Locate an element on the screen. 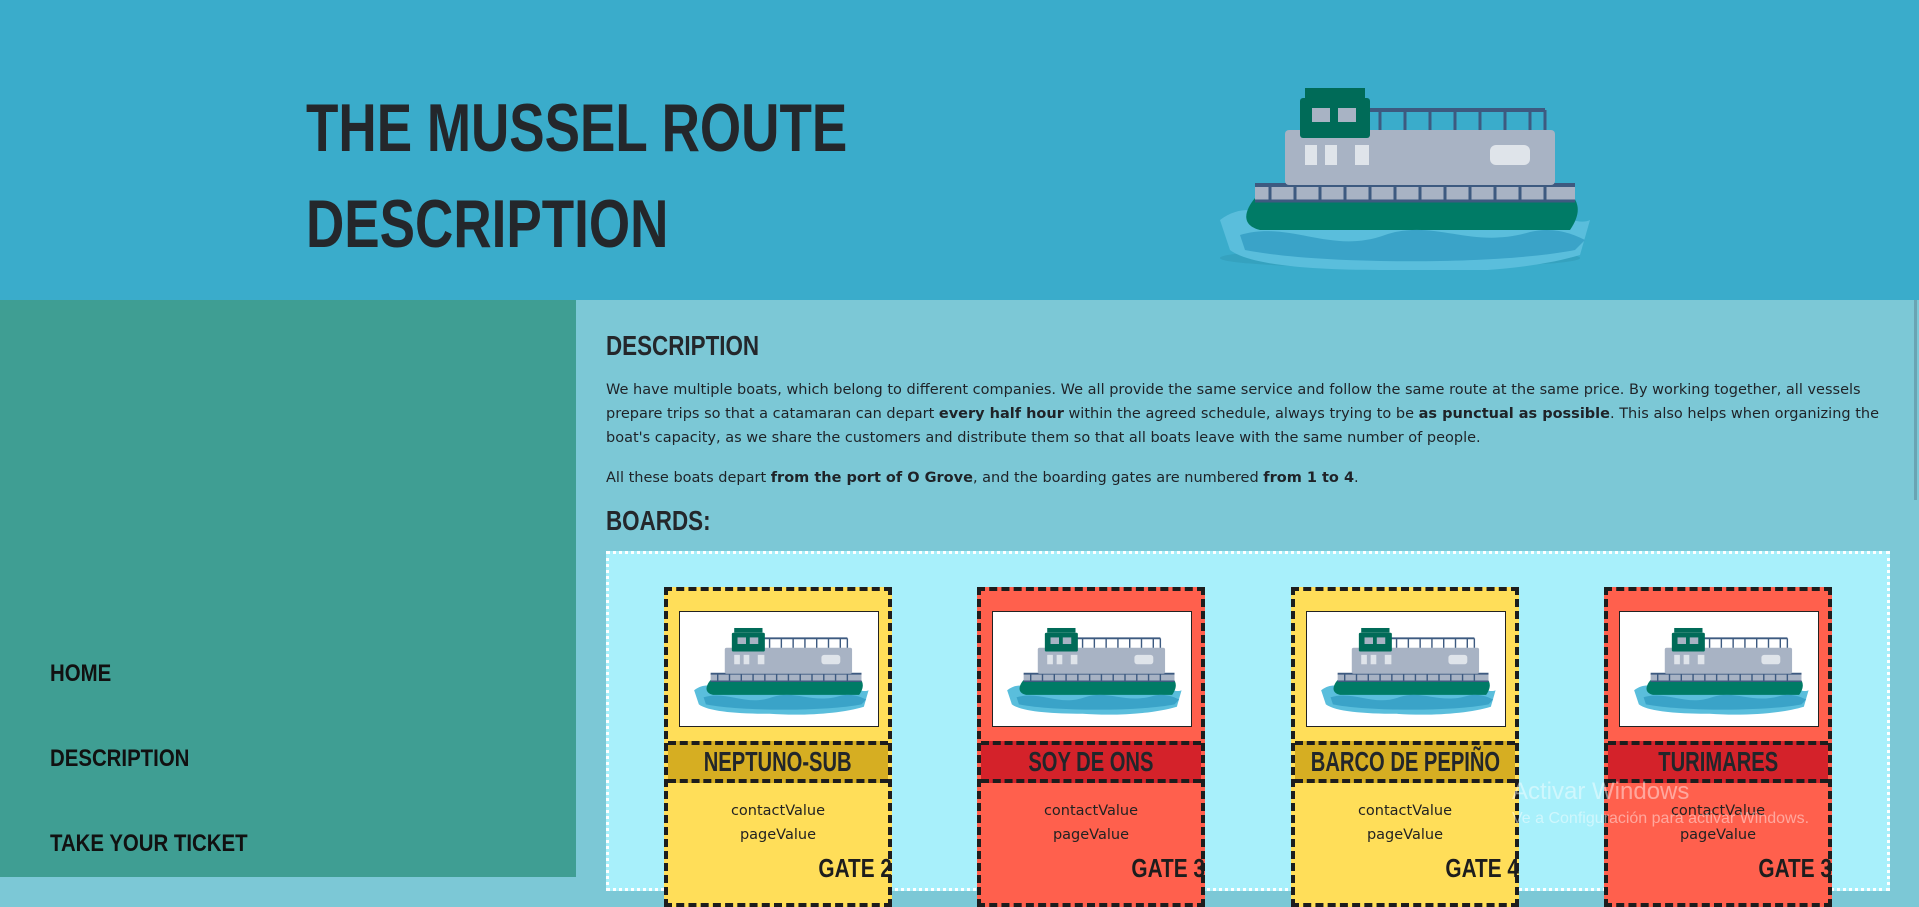 The height and width of the screenshot is (907, 1919). board-name: NEPTUNO-SUB is located at coordinates (778, 762).